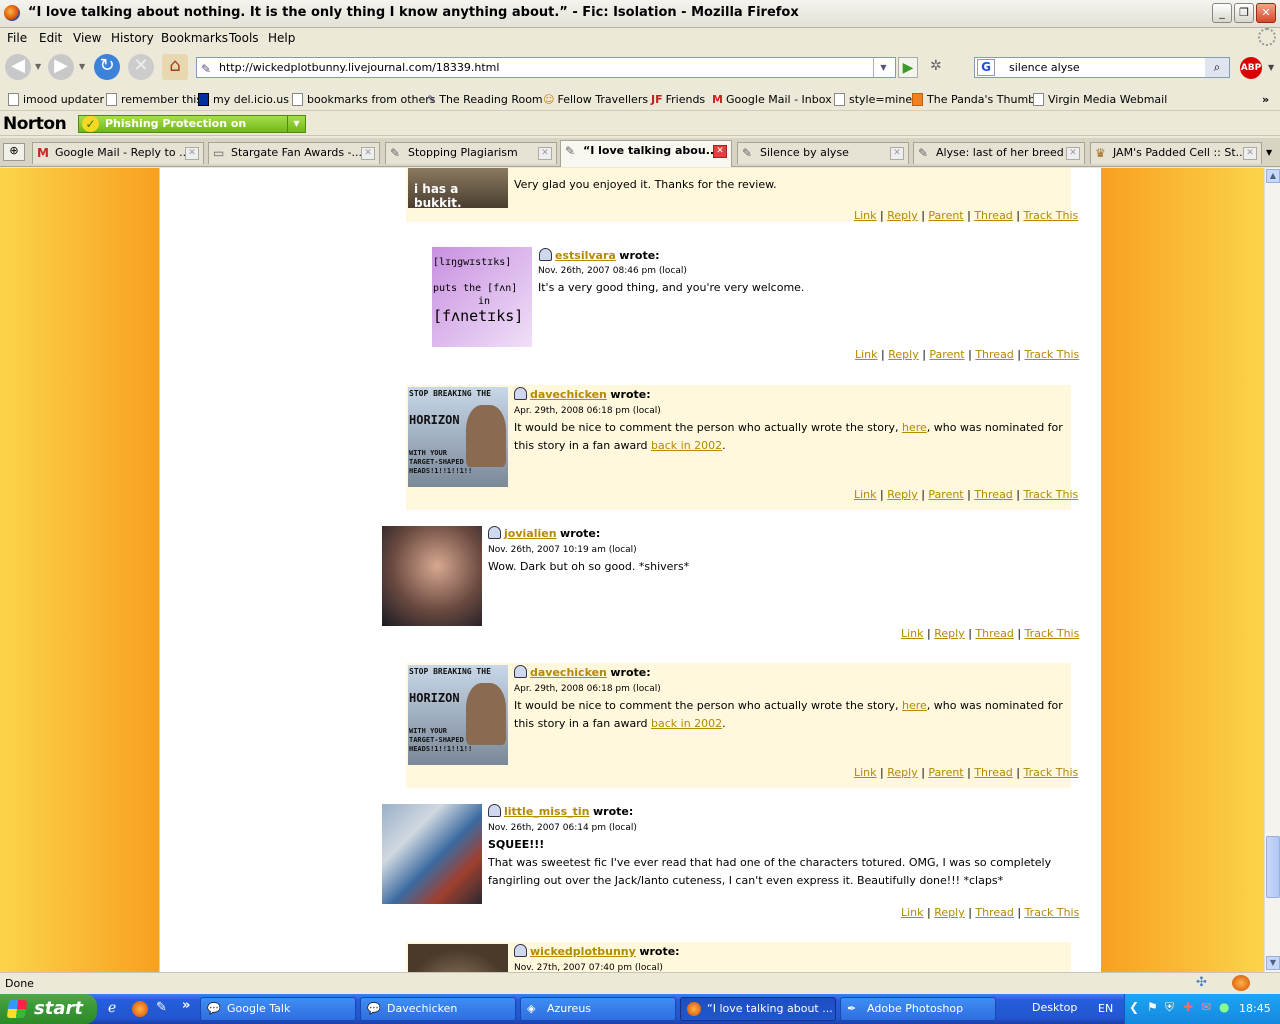 Image resolution: width=1280 pixels, height=1024 pixels. Describe the element at coordinates (1273, 176) in the screenshot. I see `scroll-up-icon: ▲` at that location.